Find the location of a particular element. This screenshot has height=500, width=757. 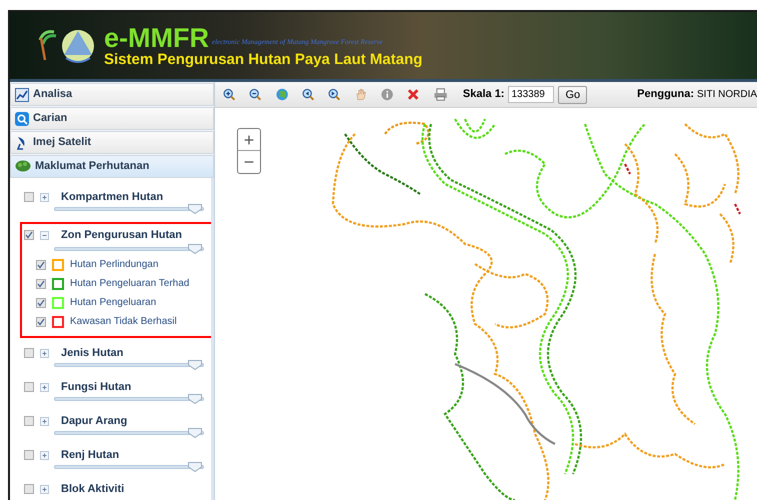

legend-label: Kawasan Tidak Berhasil is located at coordinates (123, 322).